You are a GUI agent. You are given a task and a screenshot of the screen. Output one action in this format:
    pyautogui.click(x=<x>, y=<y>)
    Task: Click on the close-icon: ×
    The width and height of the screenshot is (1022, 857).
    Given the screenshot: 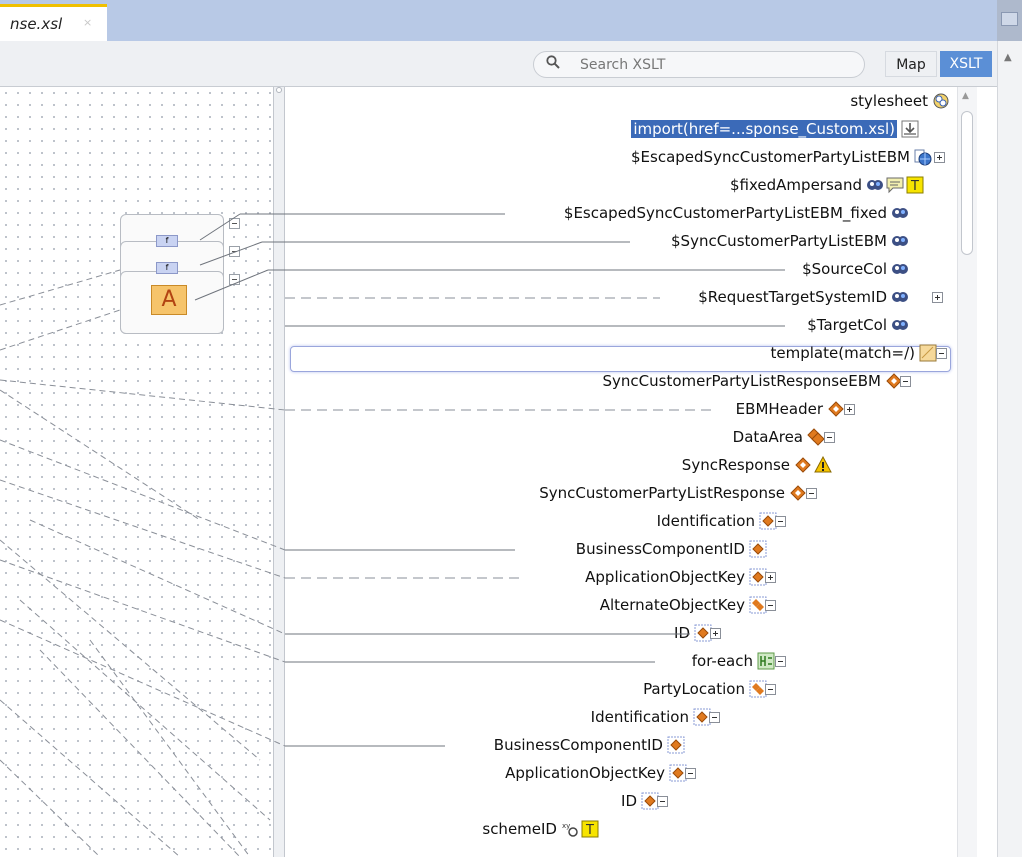 What is the action you would take?
    pyautogui.click(x=87, y=22)
    